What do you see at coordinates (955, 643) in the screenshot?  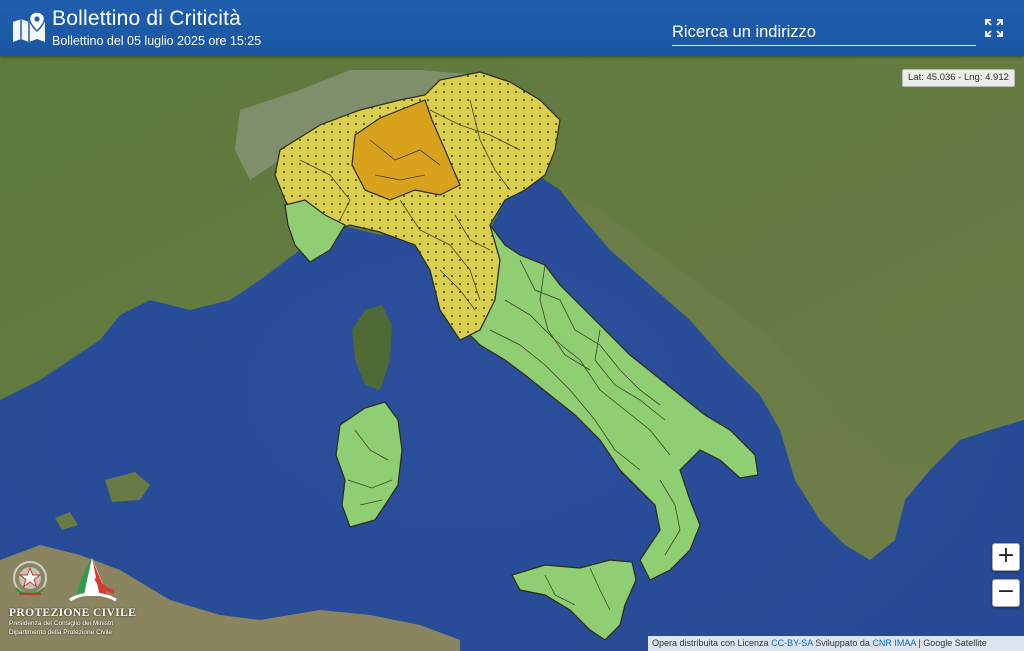 I see `basemap-label: Google Satellite` at bounding box center [955, 643].